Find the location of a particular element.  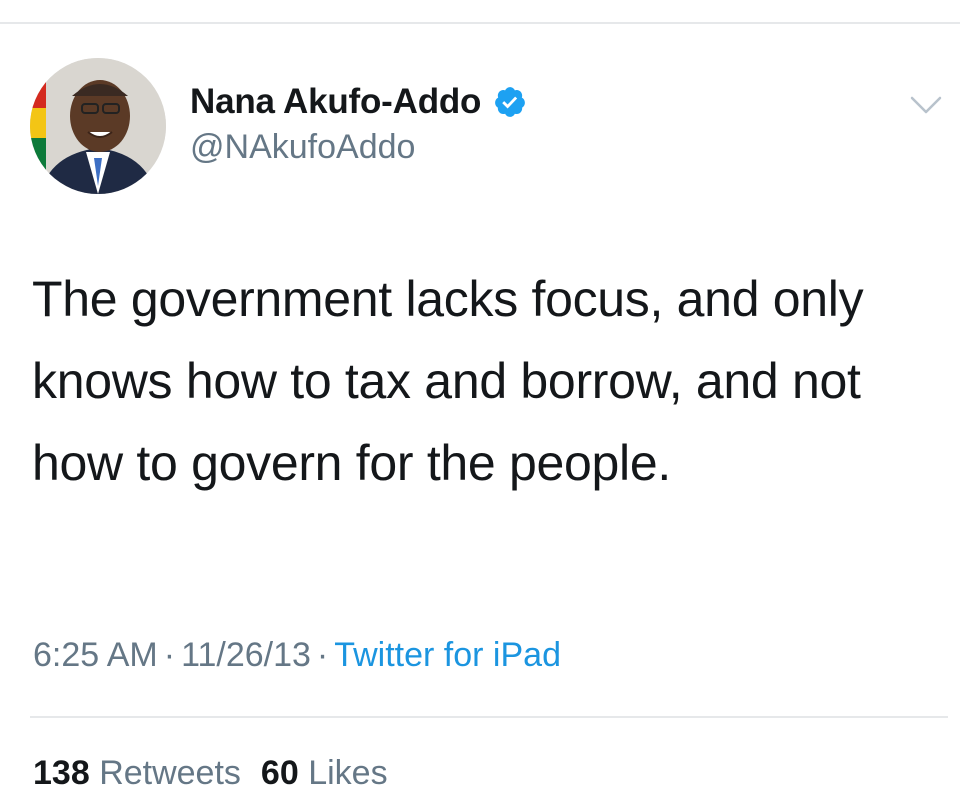

avatar-photo is located at coordinates (98, 126).